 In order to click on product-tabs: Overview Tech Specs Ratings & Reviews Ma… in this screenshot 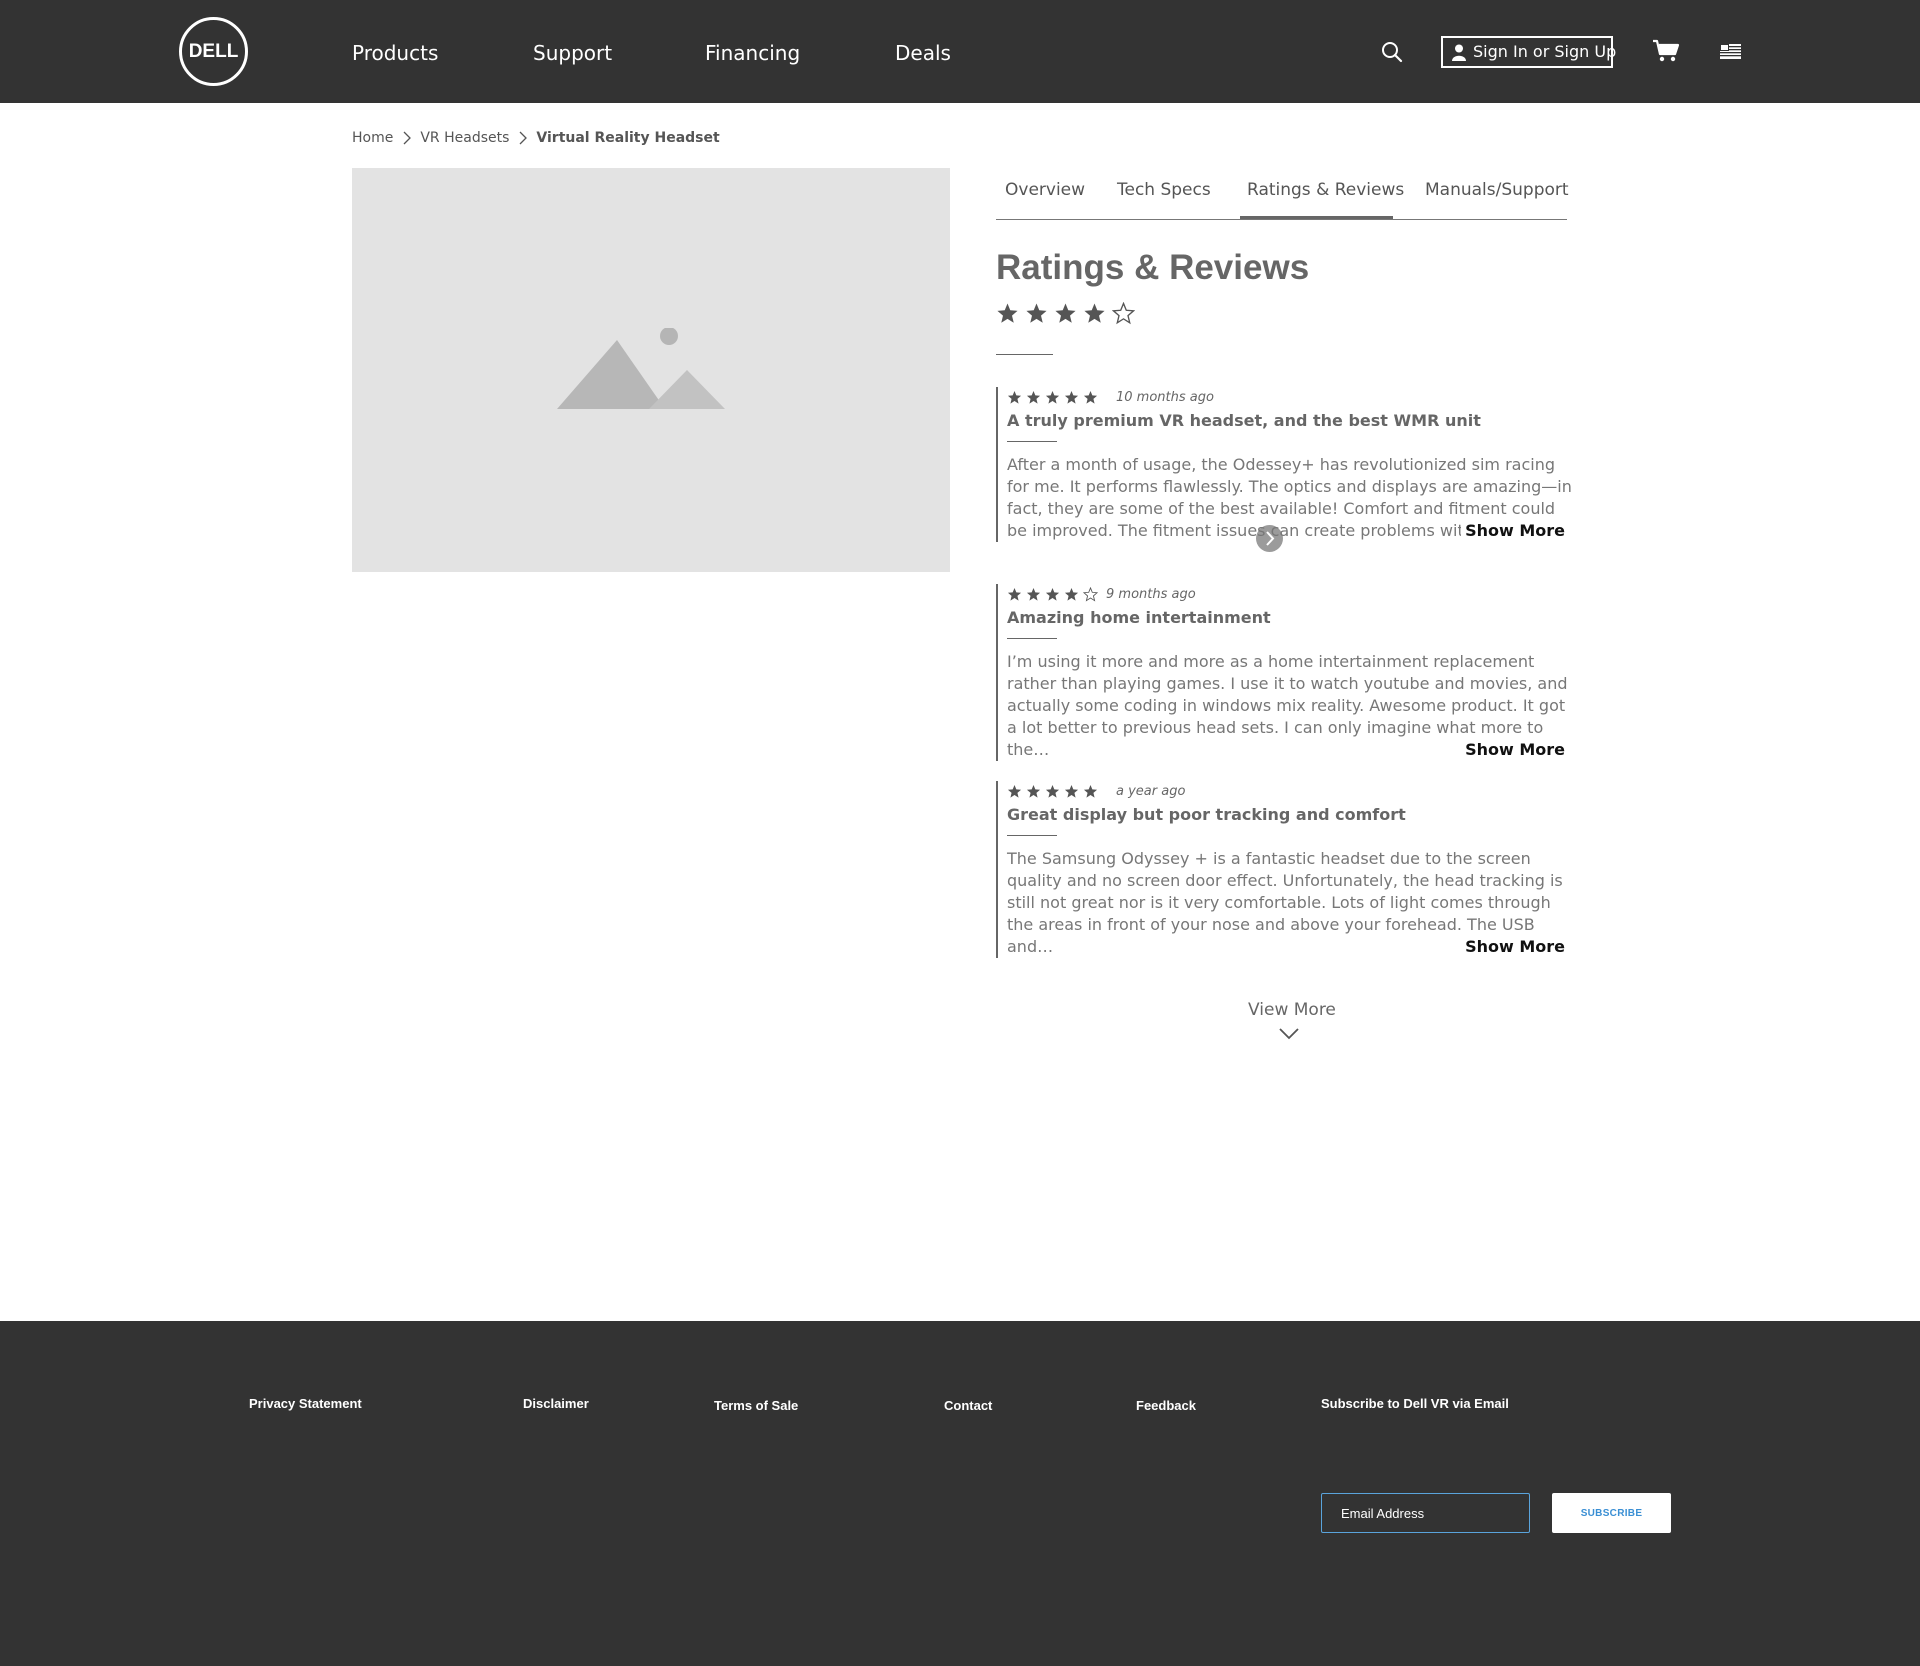, I will do `click(1282, 194)`.